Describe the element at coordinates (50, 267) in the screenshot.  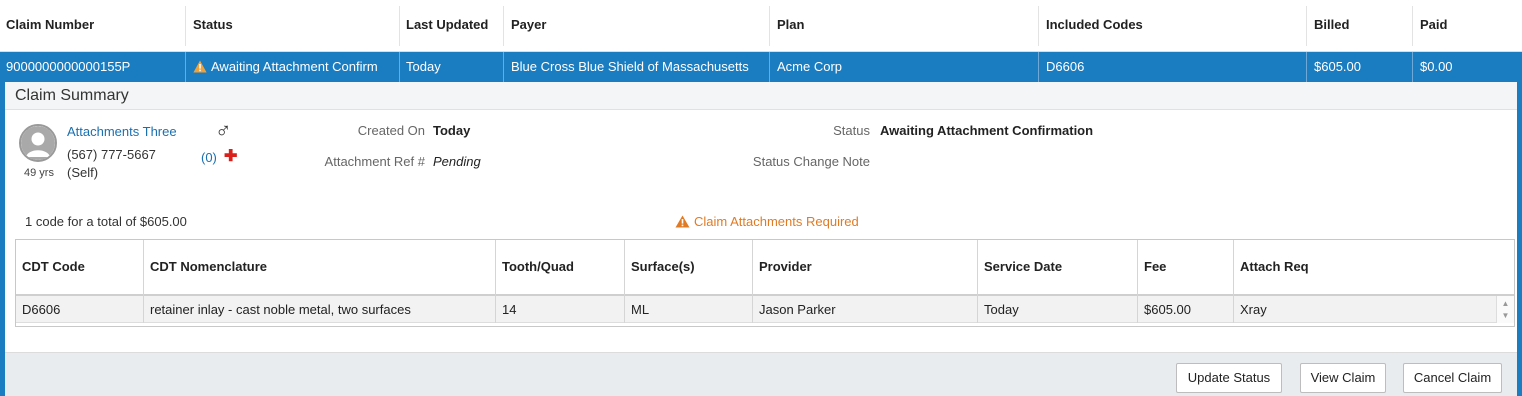
I see `col-cdt-code: CDT Code` at that location.